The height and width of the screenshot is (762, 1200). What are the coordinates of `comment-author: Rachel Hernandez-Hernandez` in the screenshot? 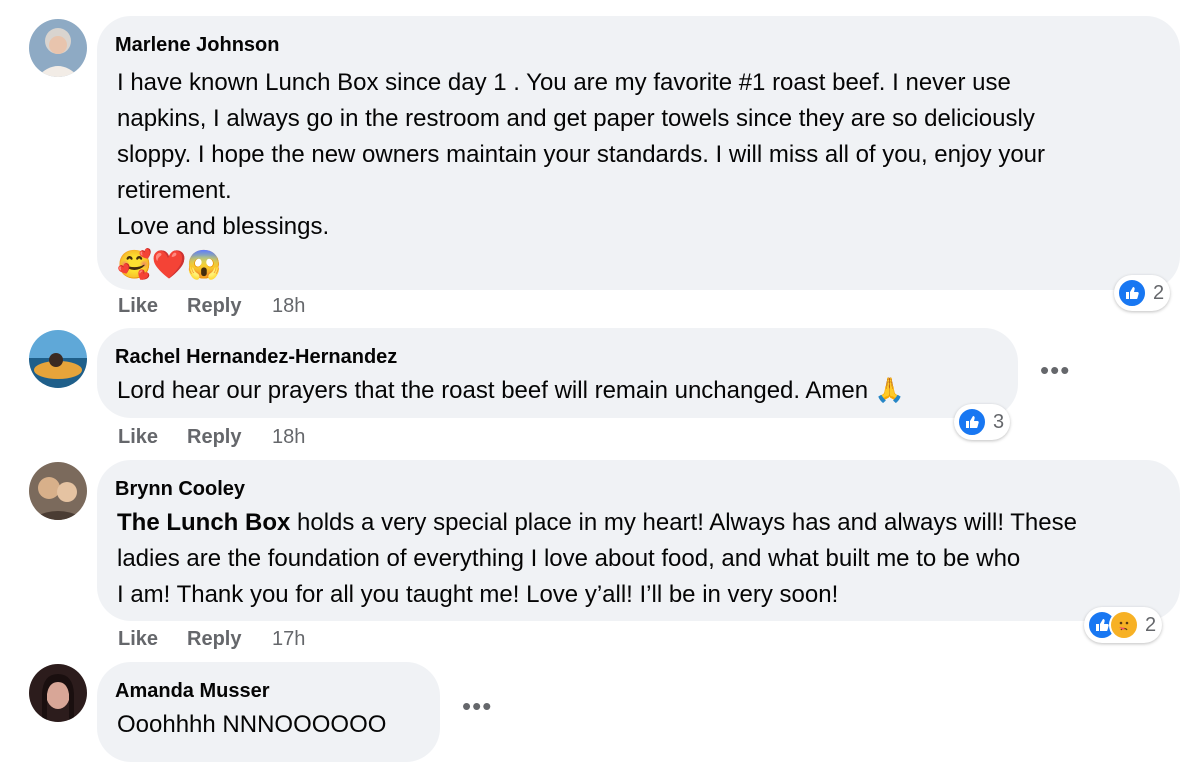 It's located at (555, 357).